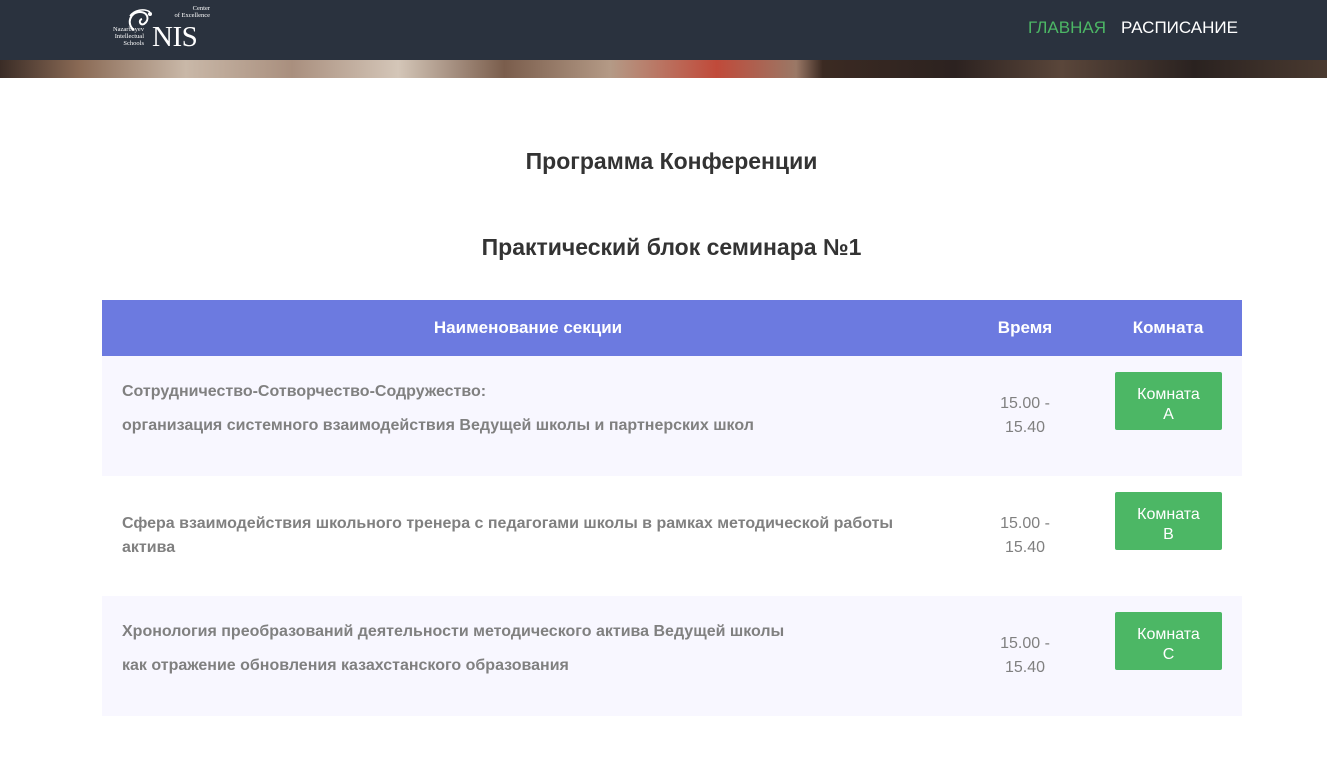 This screenshot has width=1327, height=758. Describe the element at coordinates (1067, 28) in the screenshot. I see `nav-home-link: ГЛАВНАЯ` at that location.